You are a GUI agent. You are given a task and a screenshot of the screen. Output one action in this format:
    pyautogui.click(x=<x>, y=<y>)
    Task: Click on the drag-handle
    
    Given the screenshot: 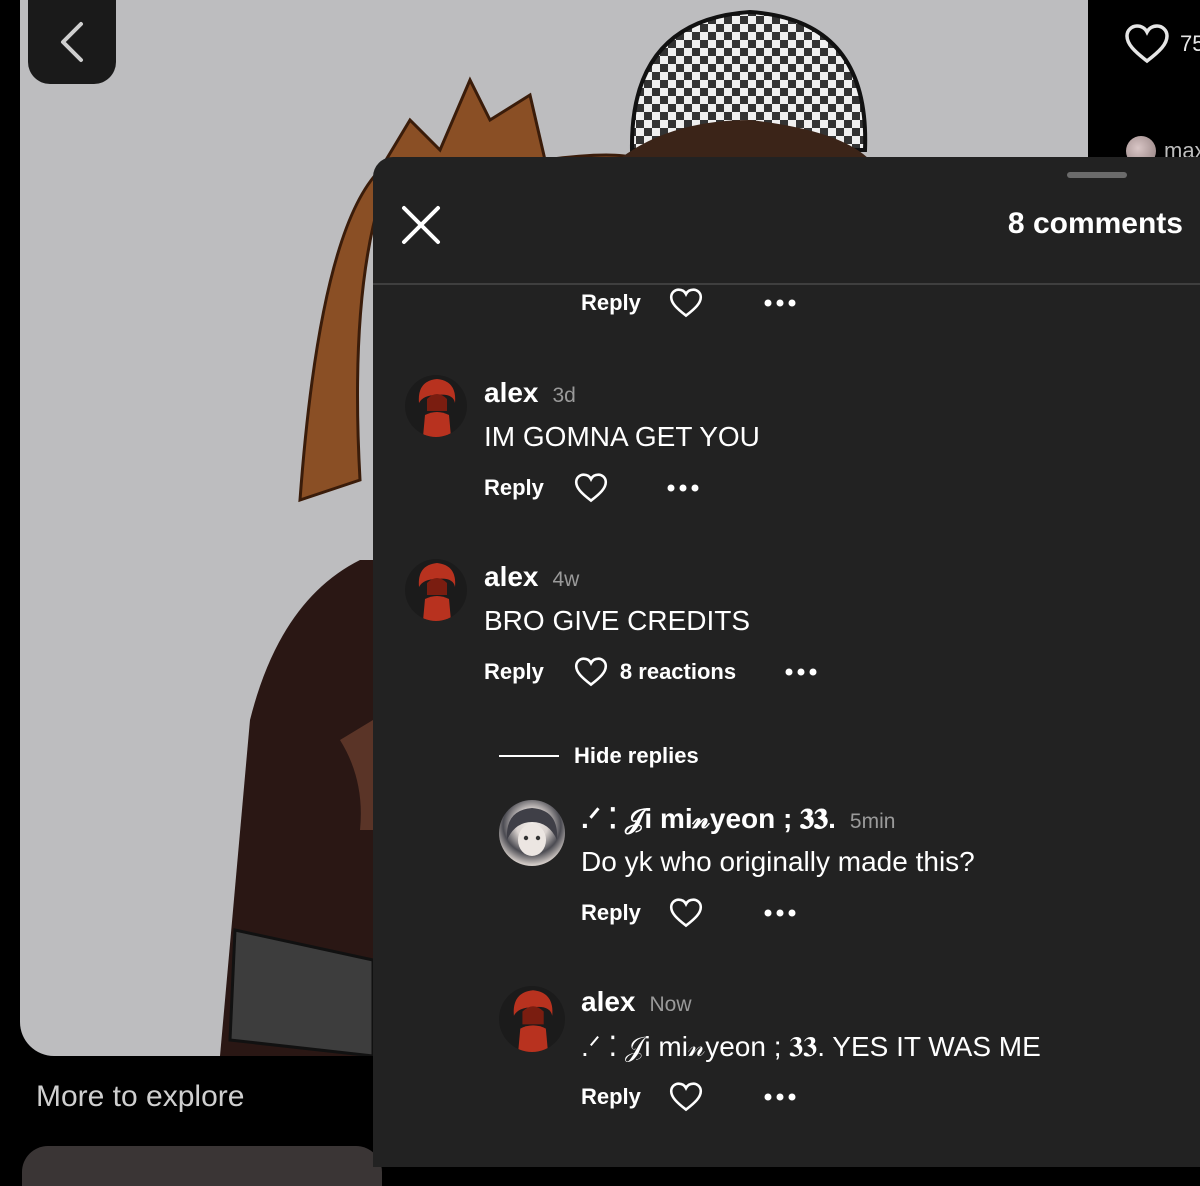 What is the action you would take?
    pyautogui.click(x=1097, y=175)
    